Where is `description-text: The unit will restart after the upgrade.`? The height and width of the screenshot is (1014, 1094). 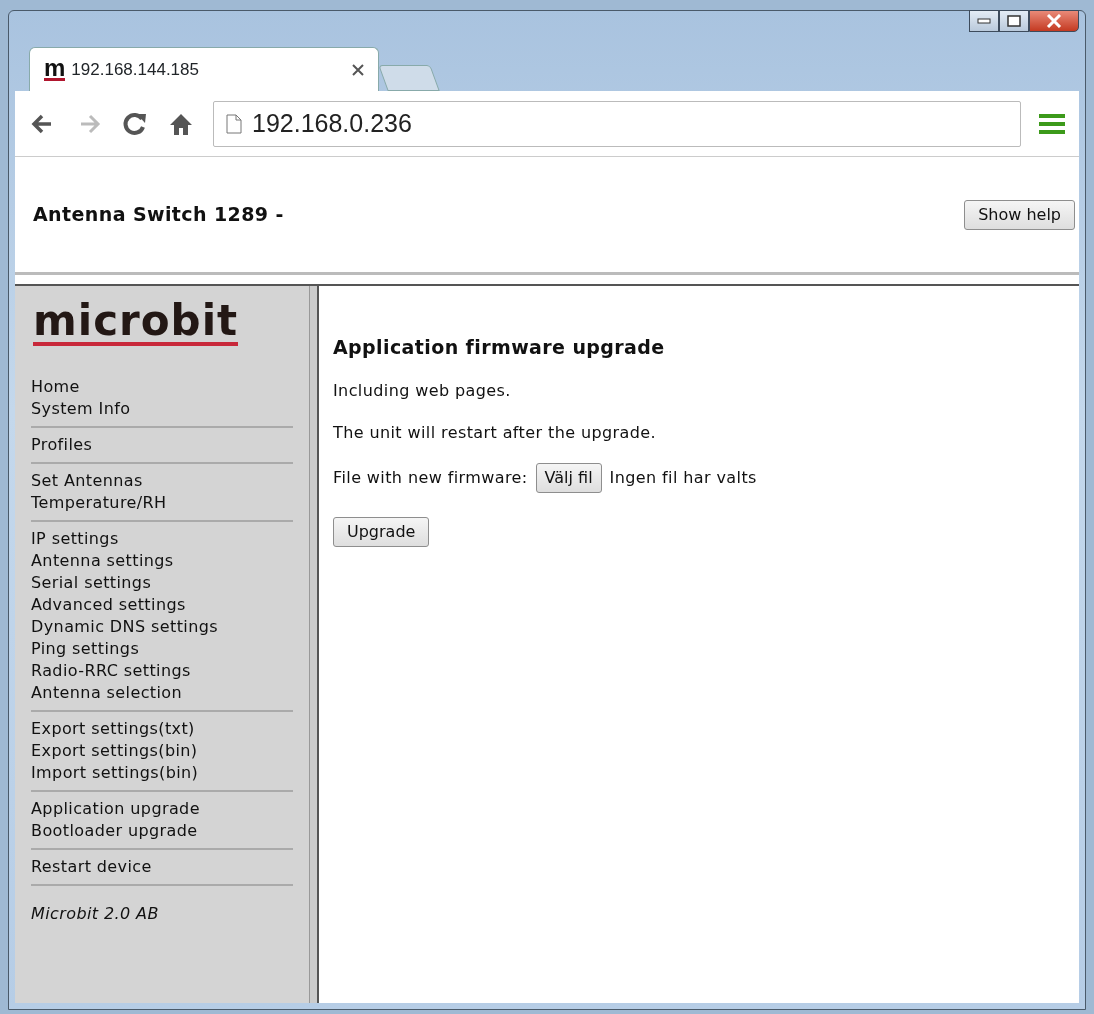 description-text: The unit will restart after the upgrade. is located at coordinates (495, 432).